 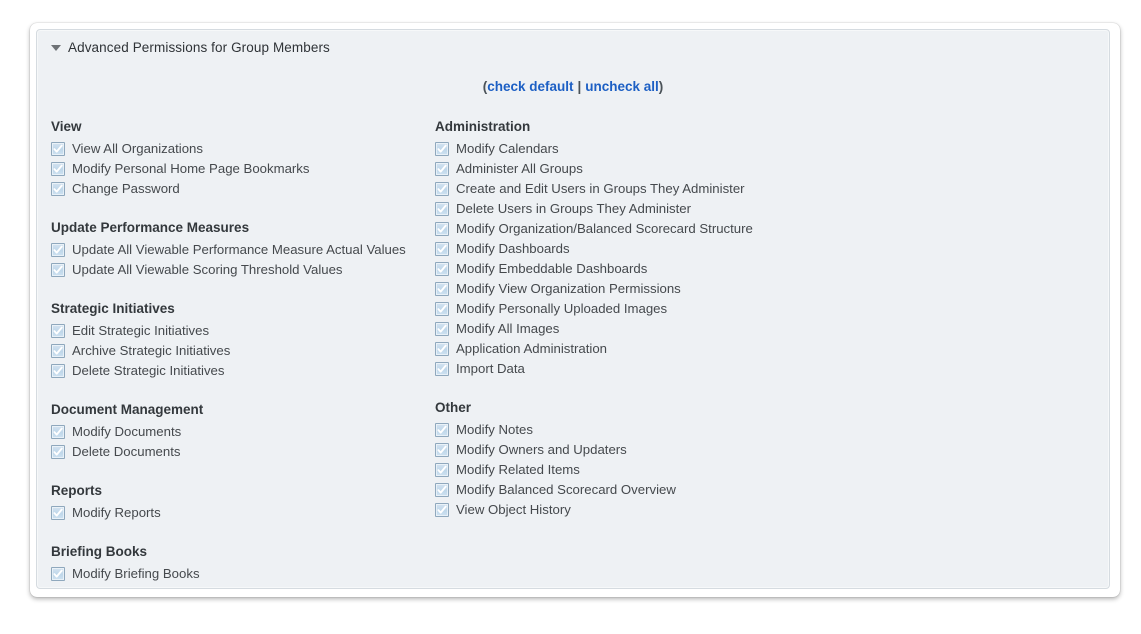 I want to click on permission-item-label: Modify Personal Home Page Bookmarks, so click(x=191, y=168).